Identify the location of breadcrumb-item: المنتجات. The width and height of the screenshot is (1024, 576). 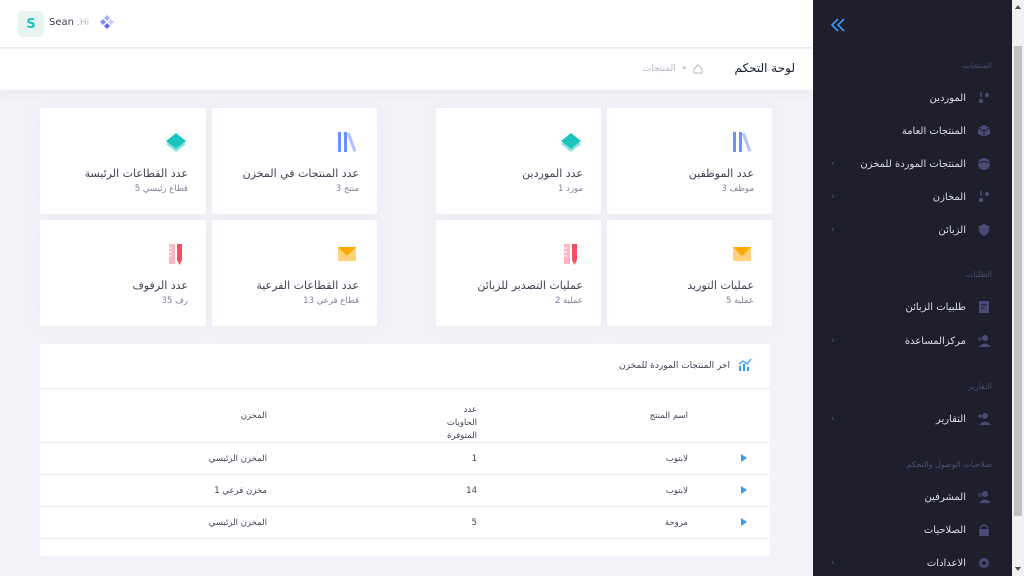
(659, 69).